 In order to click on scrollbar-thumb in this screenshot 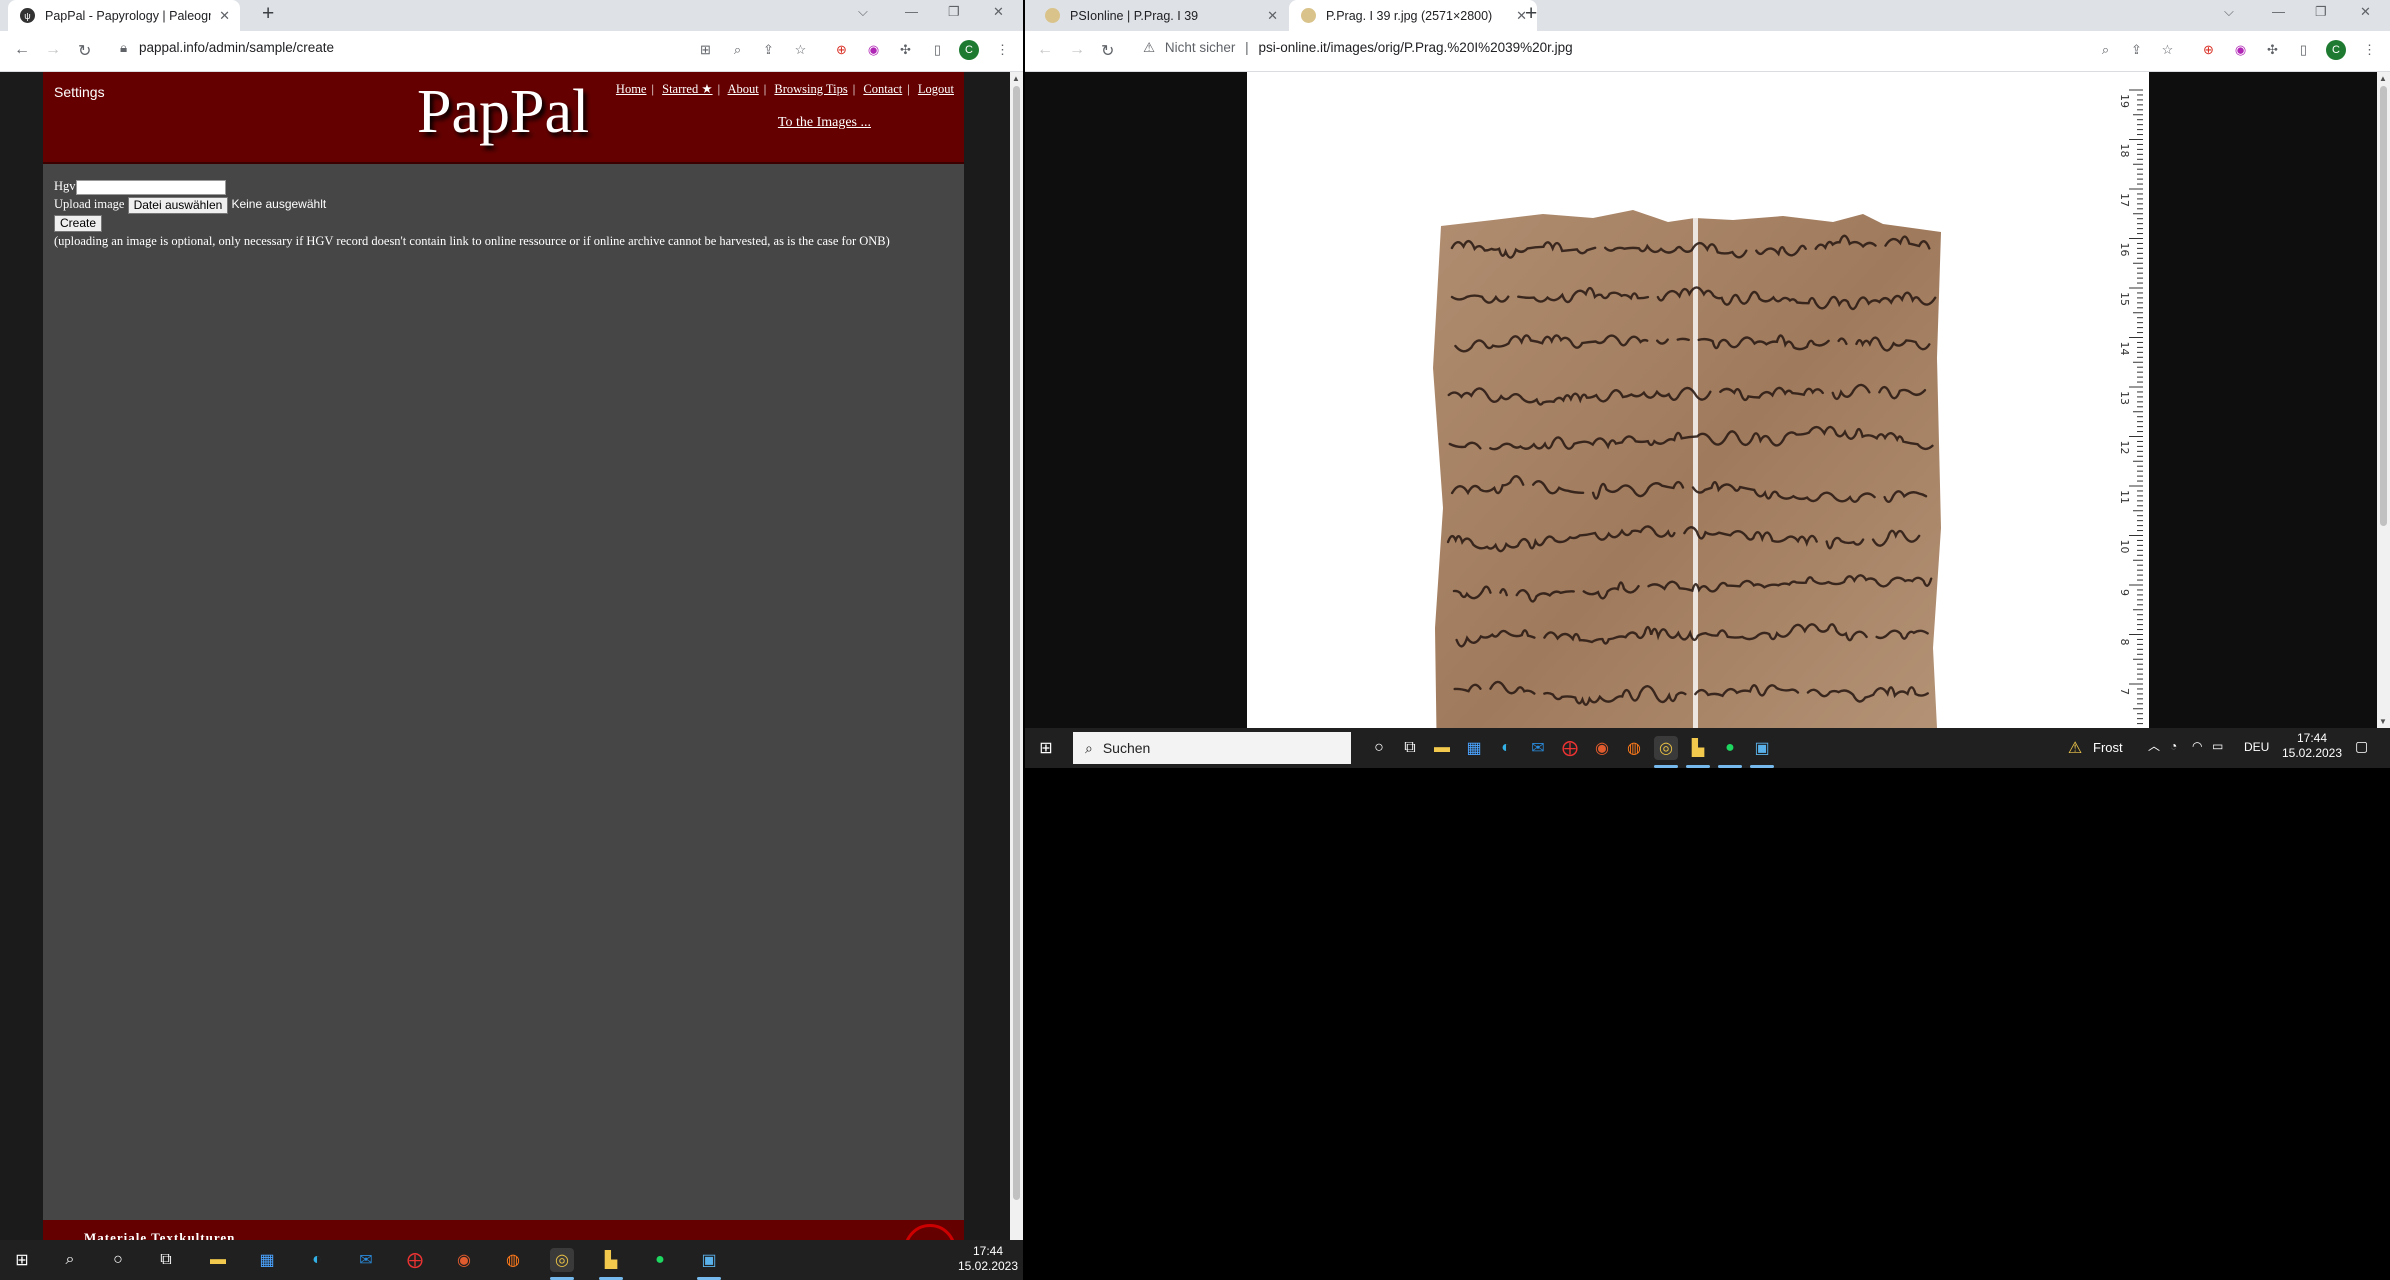, I will do `click(2383, 306)`.